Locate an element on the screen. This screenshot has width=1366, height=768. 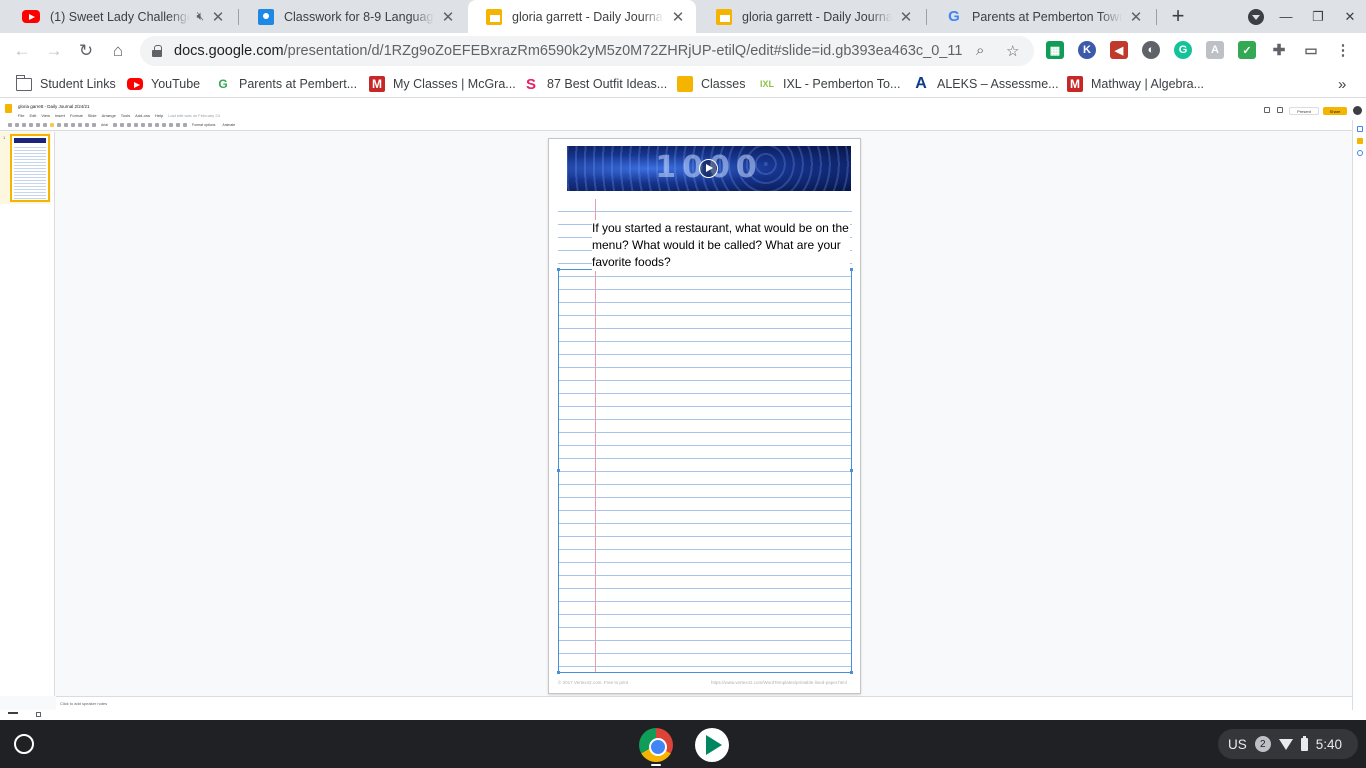
font-selector: Arial is located at coordinates (104, 125).